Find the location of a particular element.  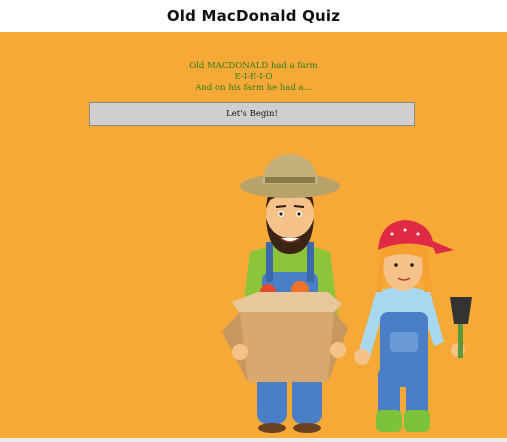

page-title: Old MacDonald Quiz is located at coordinates (253, 16).